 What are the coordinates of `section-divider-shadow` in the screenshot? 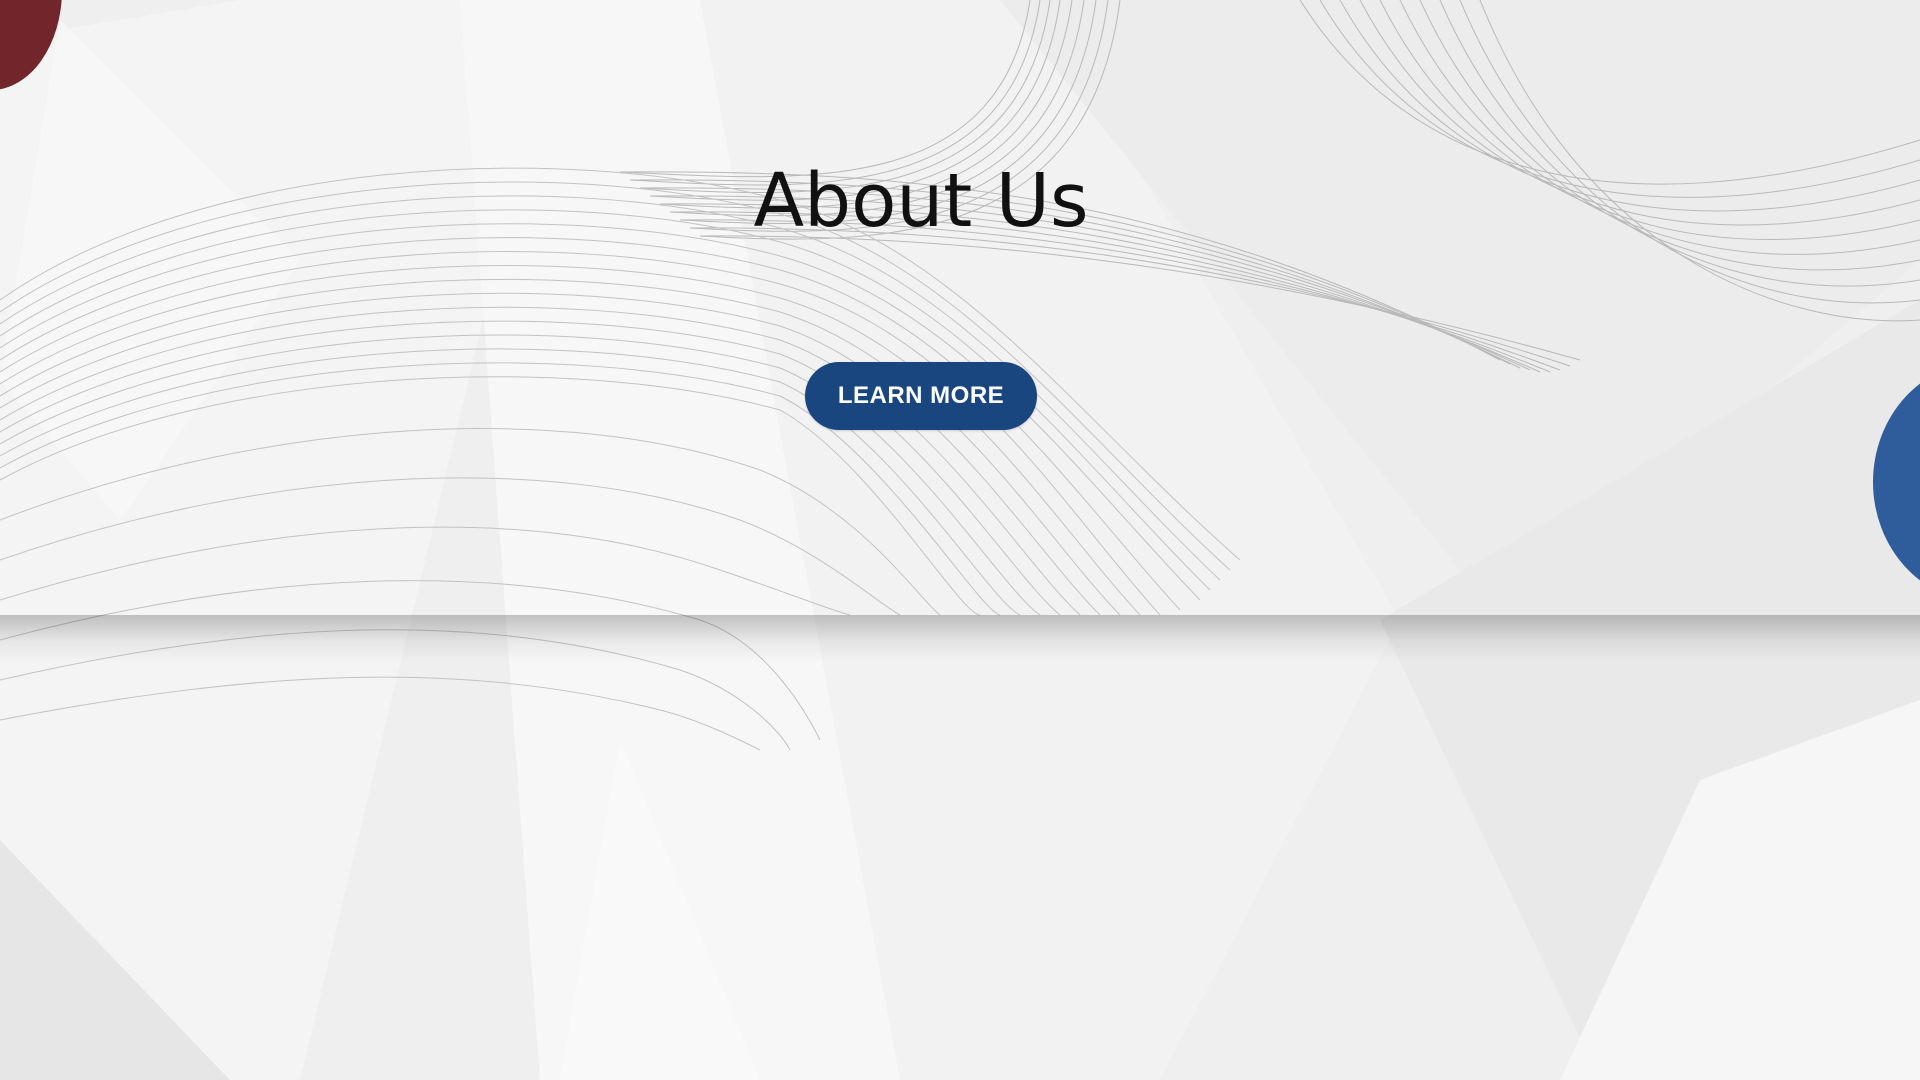 It's located at (960, 639).